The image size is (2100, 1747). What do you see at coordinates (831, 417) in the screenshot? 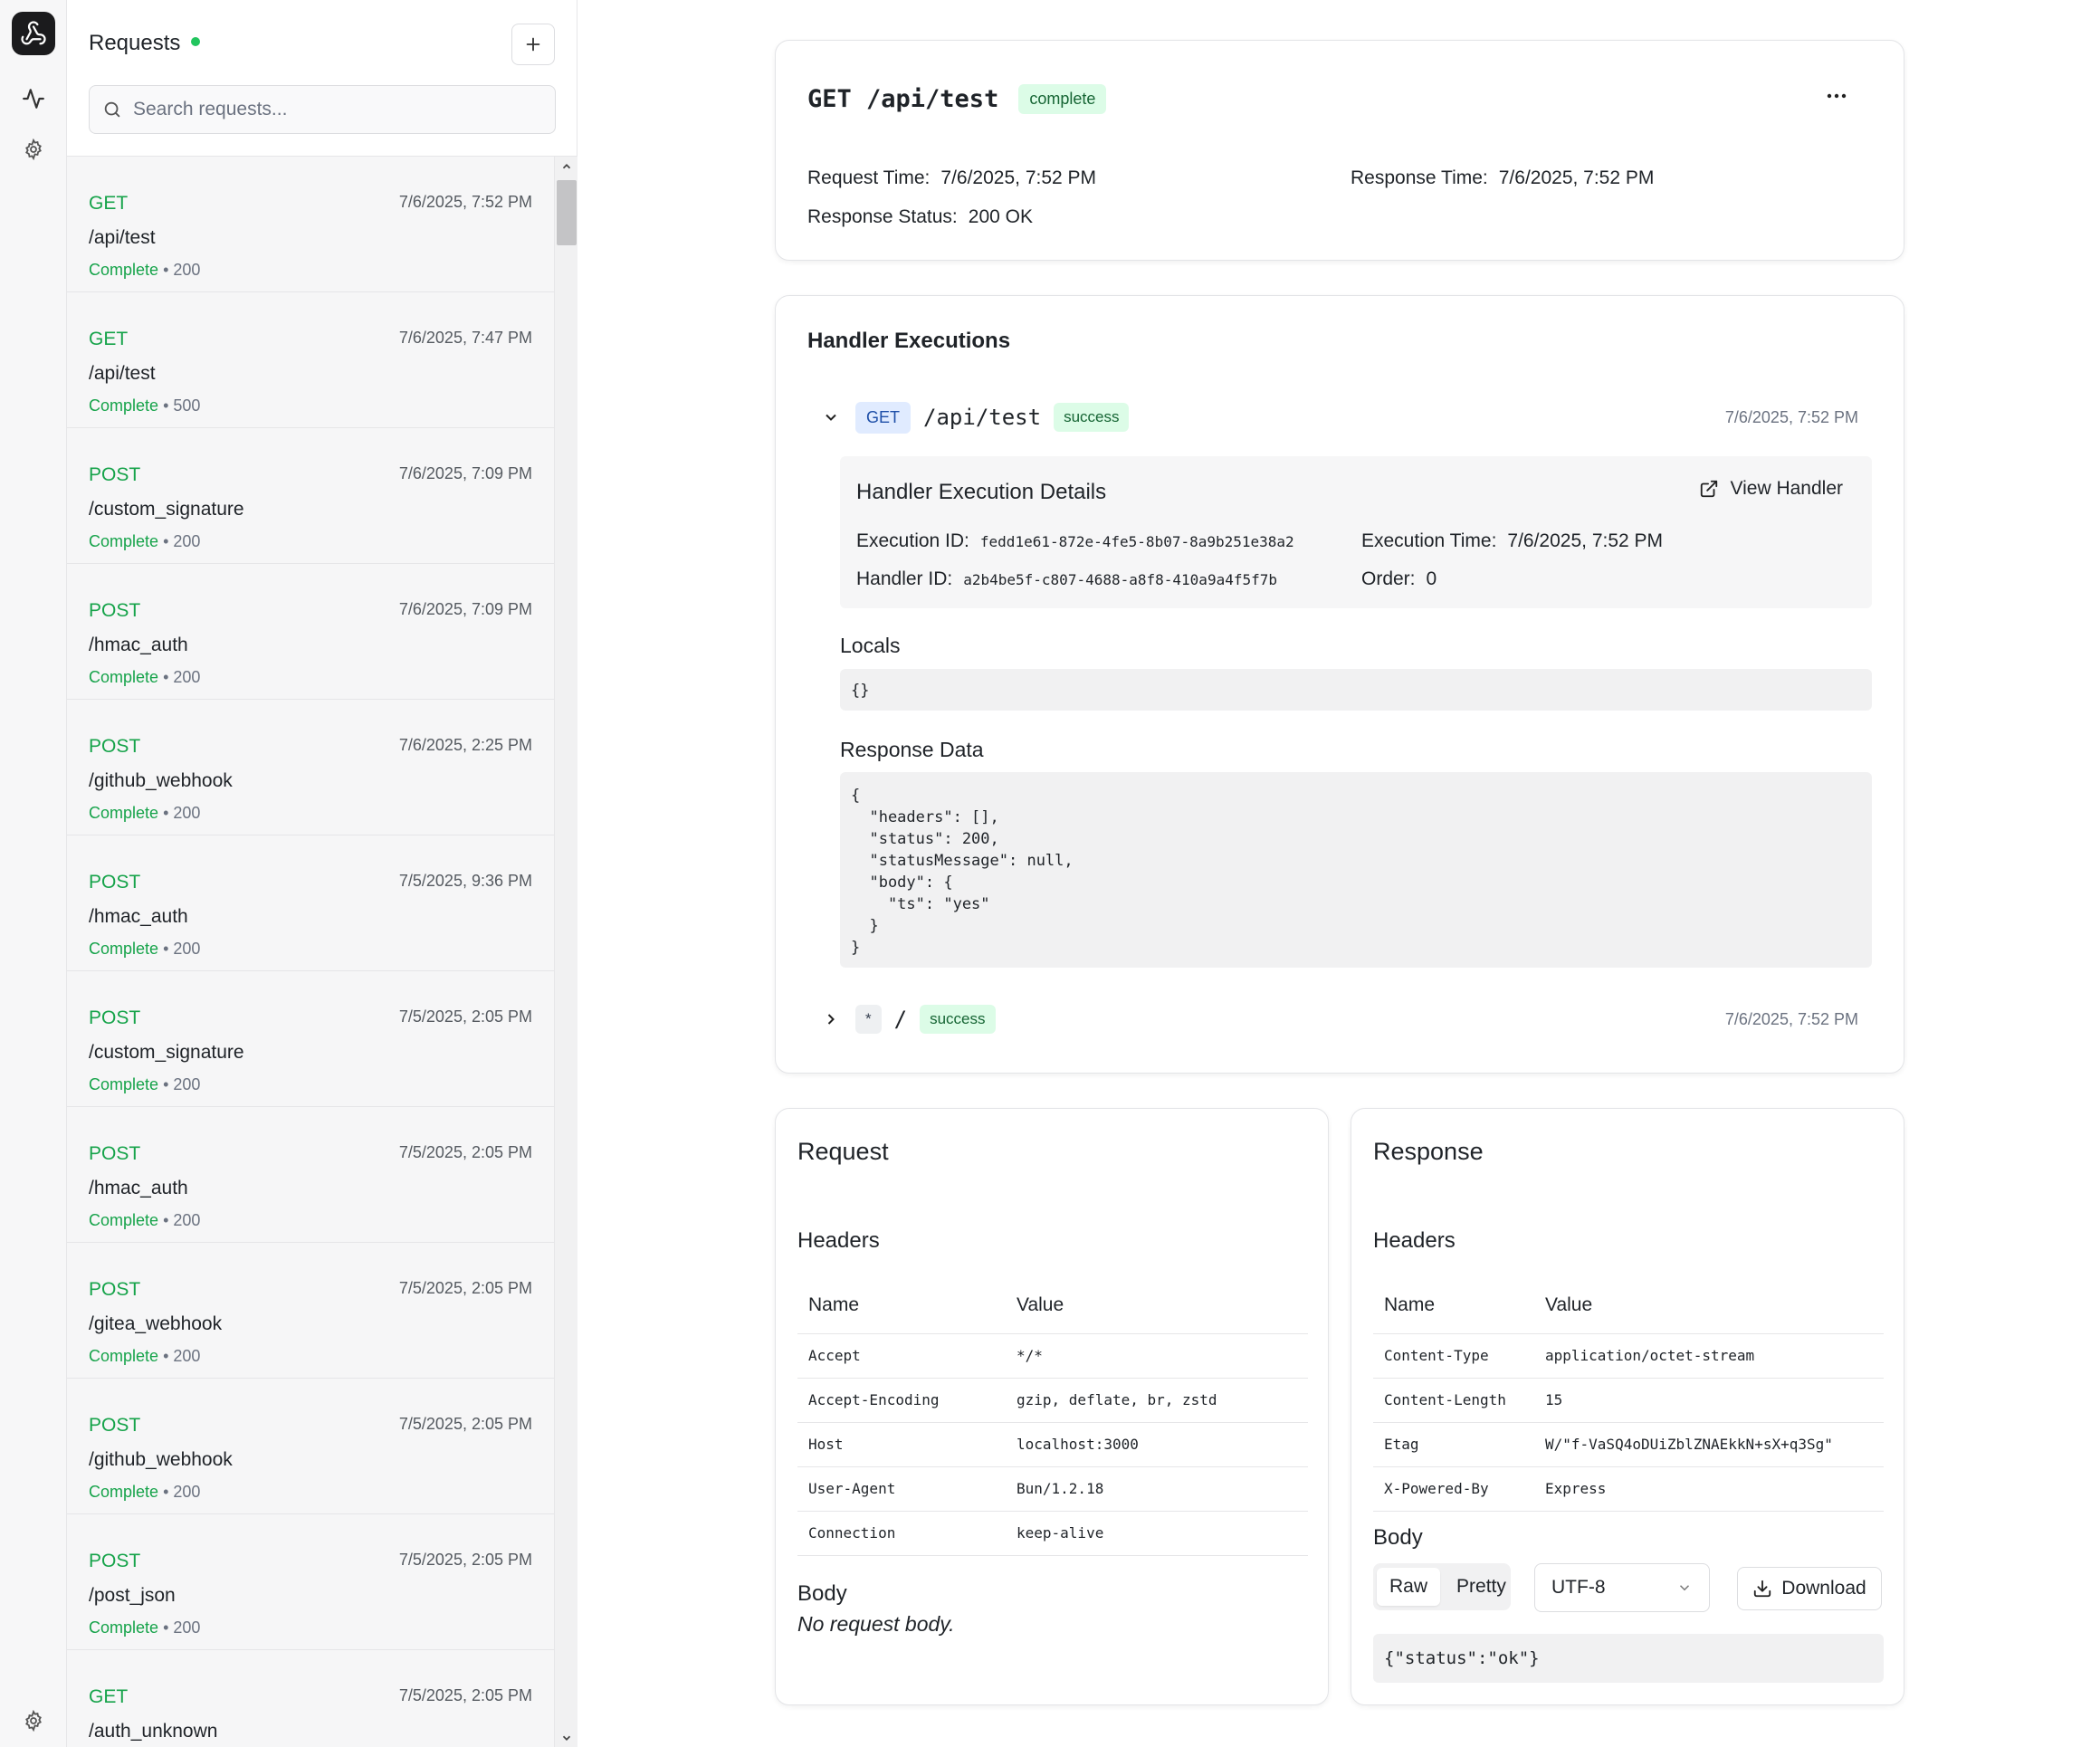
I see `chevron-down-icon` at bounding box center [831, 417].